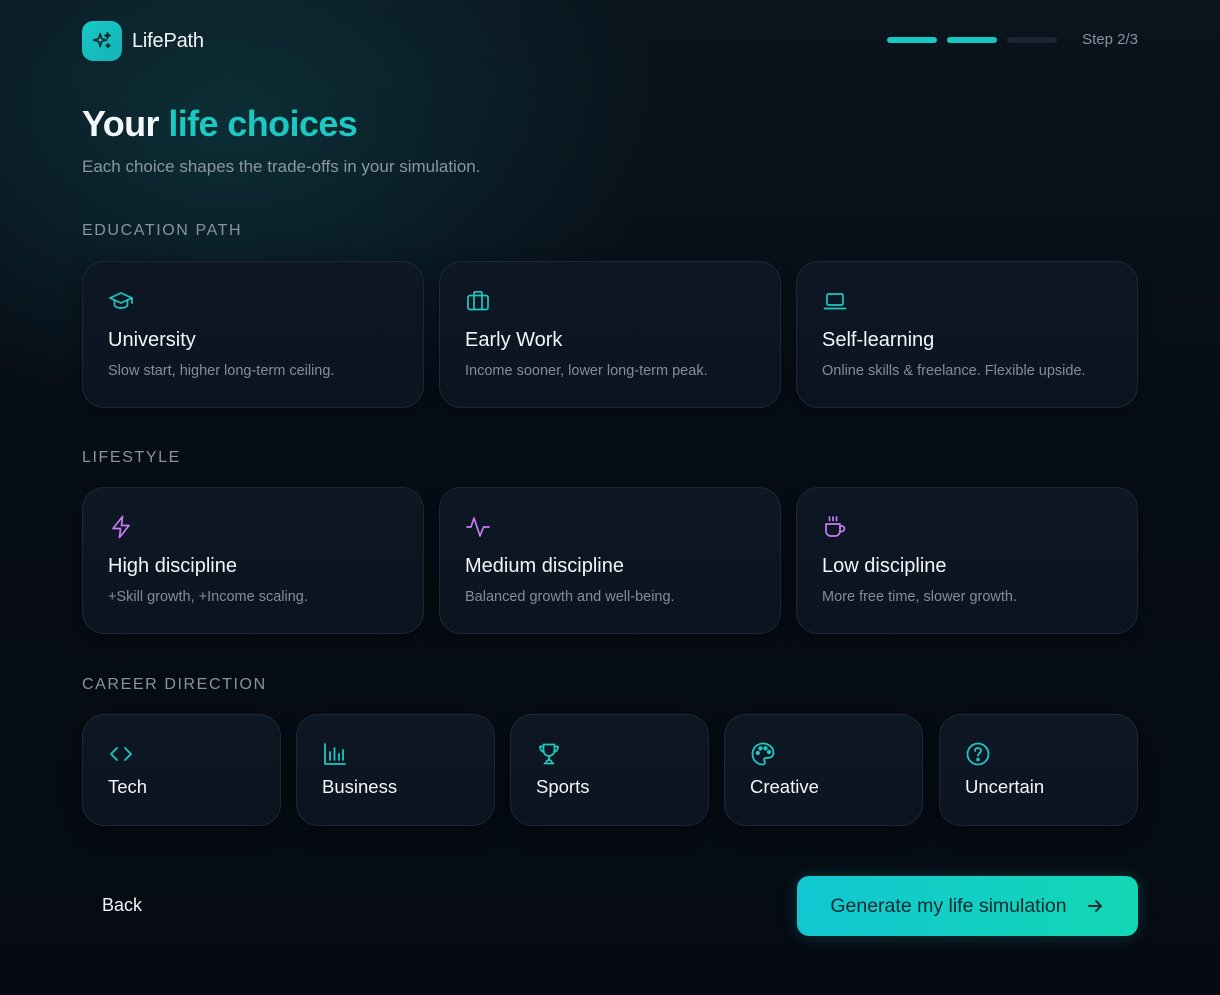  What do you see at coordinates (1005, 786) in the screenshot?
I see `option-title: Uncertain` at bounding box center [1005, 786].